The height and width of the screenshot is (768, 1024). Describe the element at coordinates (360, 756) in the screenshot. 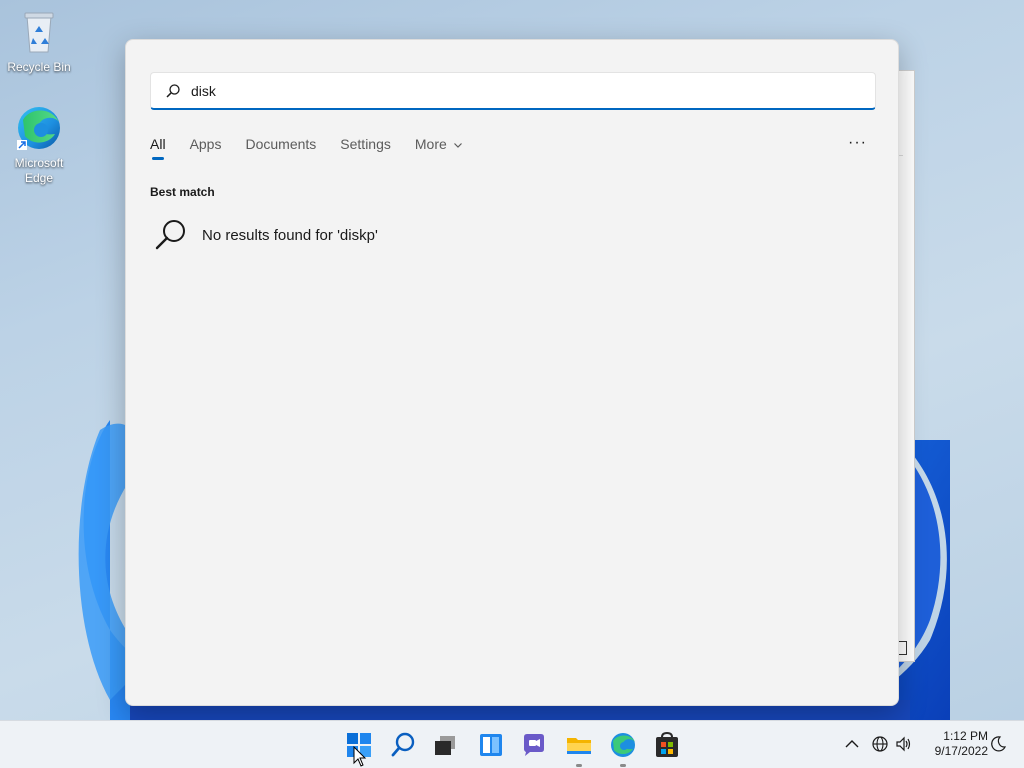

I see `mouse-cursor-icon` at that location.